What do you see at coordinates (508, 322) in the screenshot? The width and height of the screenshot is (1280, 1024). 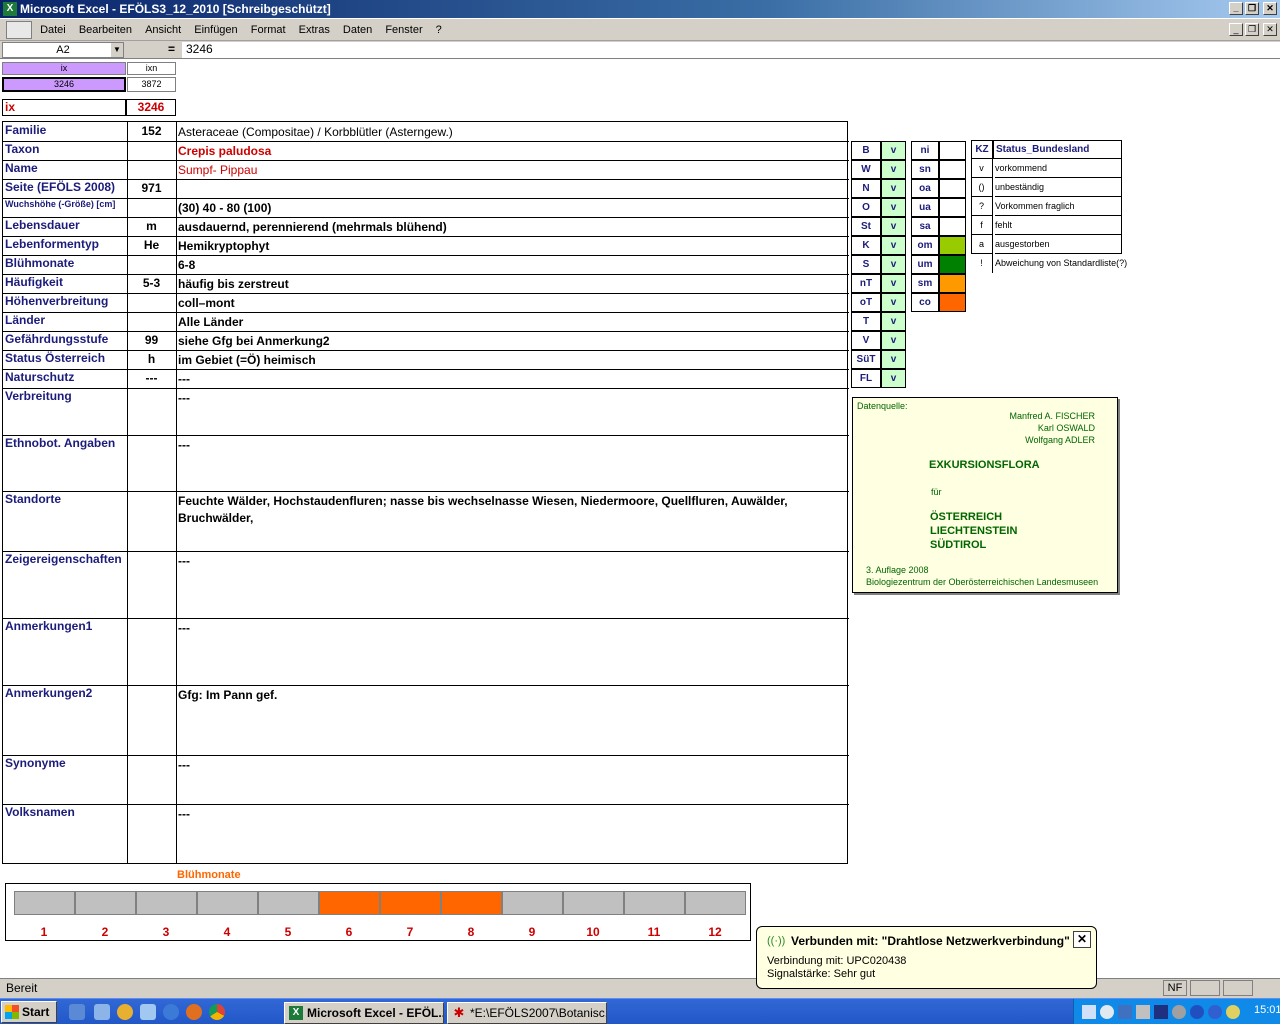 I see `field-value: Alle Länder` at bounding box center [508, 322].